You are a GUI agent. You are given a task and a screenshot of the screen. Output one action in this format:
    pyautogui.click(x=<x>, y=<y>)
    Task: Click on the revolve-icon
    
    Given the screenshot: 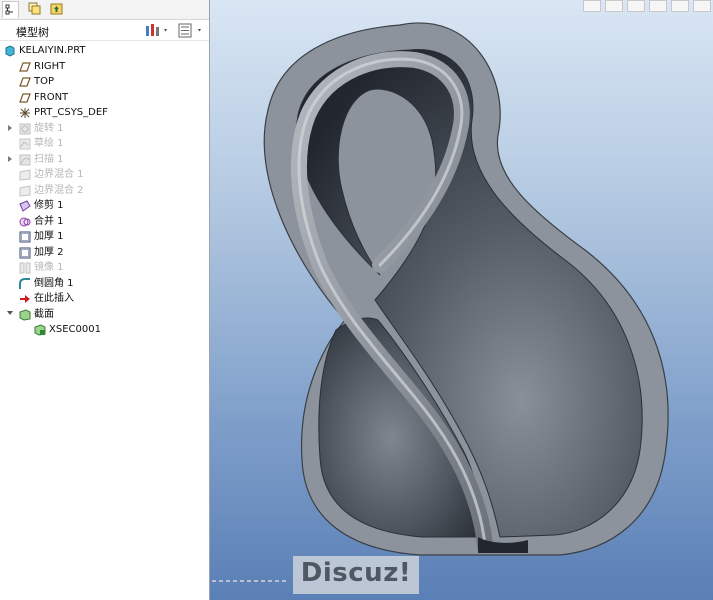 What is the action you would take?
    pyautogui.click(x=25, y=128)
    